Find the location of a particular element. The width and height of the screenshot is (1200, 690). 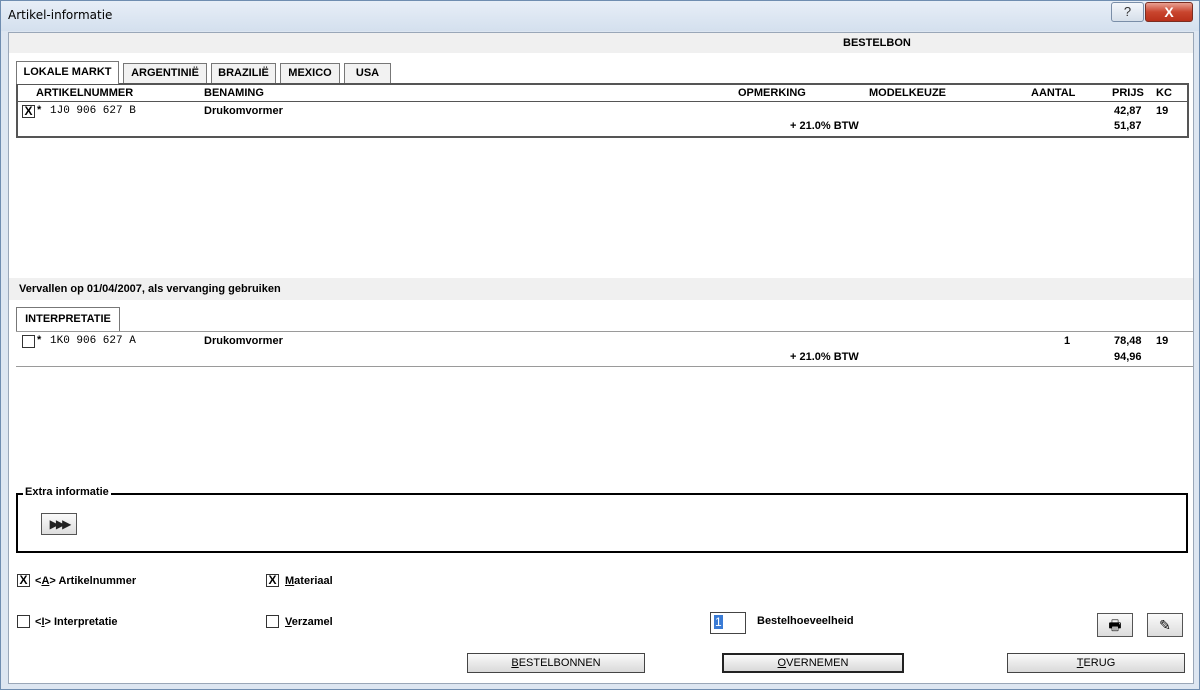

print-icon: 🖶 is located at coordinates (1115, 625).